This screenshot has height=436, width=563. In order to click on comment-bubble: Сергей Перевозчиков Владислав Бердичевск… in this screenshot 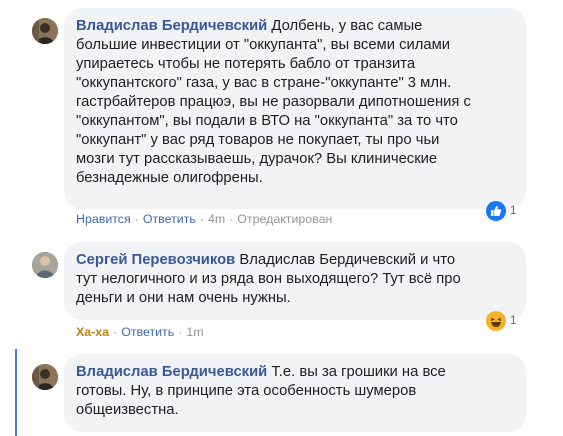, I will do `click(295, 281)`.